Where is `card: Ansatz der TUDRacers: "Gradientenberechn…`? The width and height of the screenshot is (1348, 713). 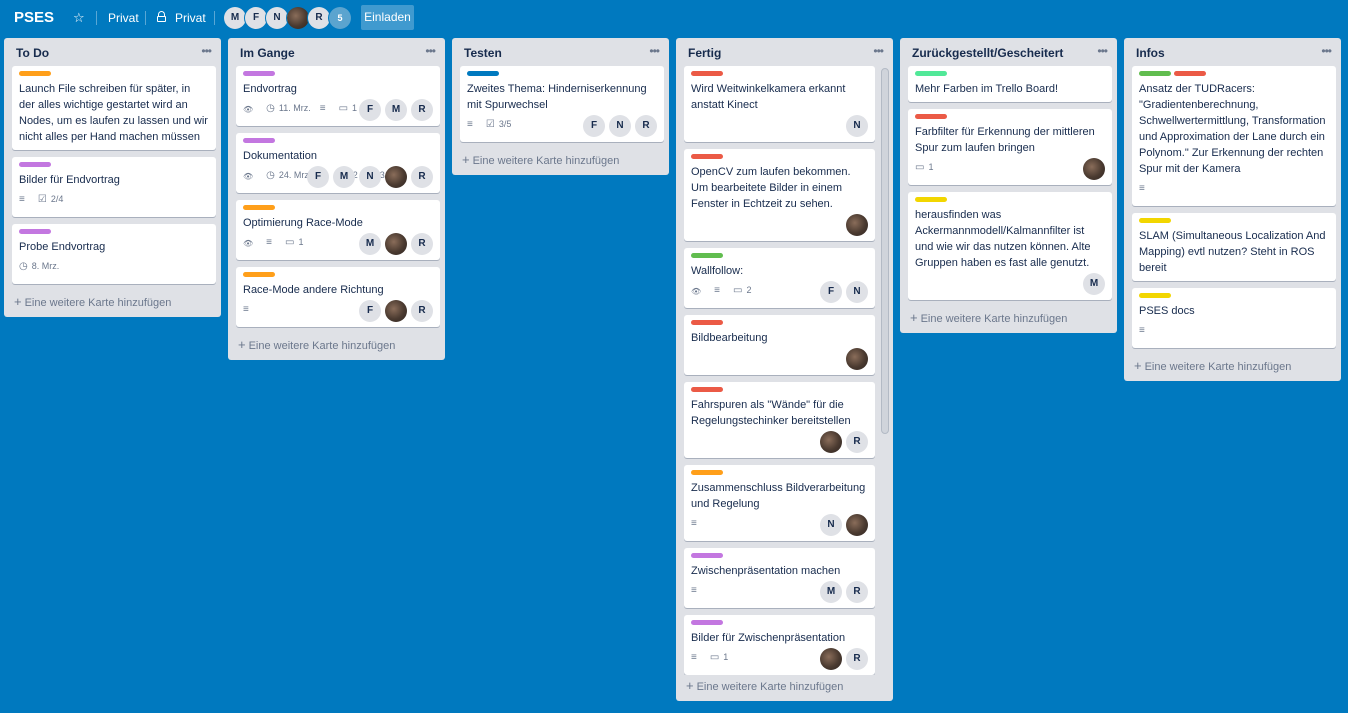
card: Ansatz der TUDRacers: "Gradientenberechn… is located at coordinates (1234, 136).